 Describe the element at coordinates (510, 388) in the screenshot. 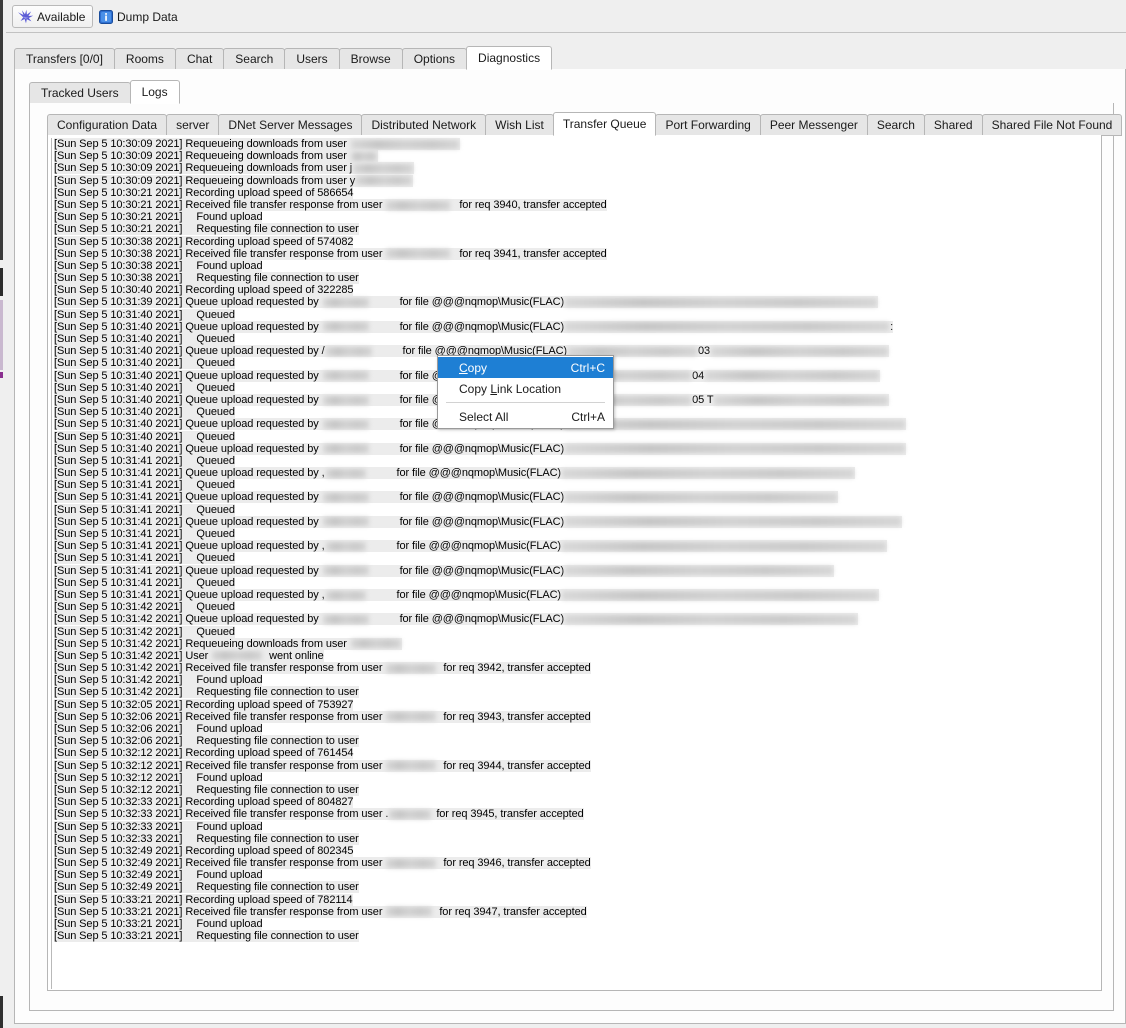

I see `context-menu-item-label: Copy Link Location` at that location.